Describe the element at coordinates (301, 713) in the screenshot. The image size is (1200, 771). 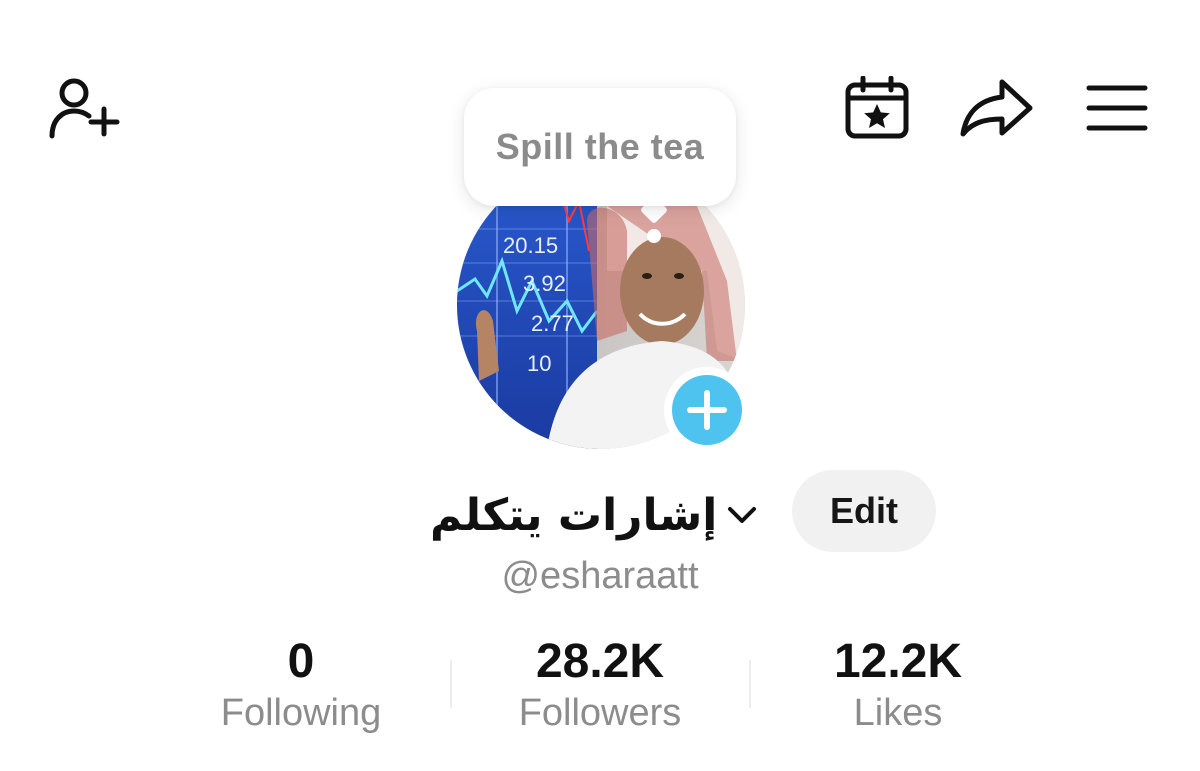
I see `following-label: Following` at that location.